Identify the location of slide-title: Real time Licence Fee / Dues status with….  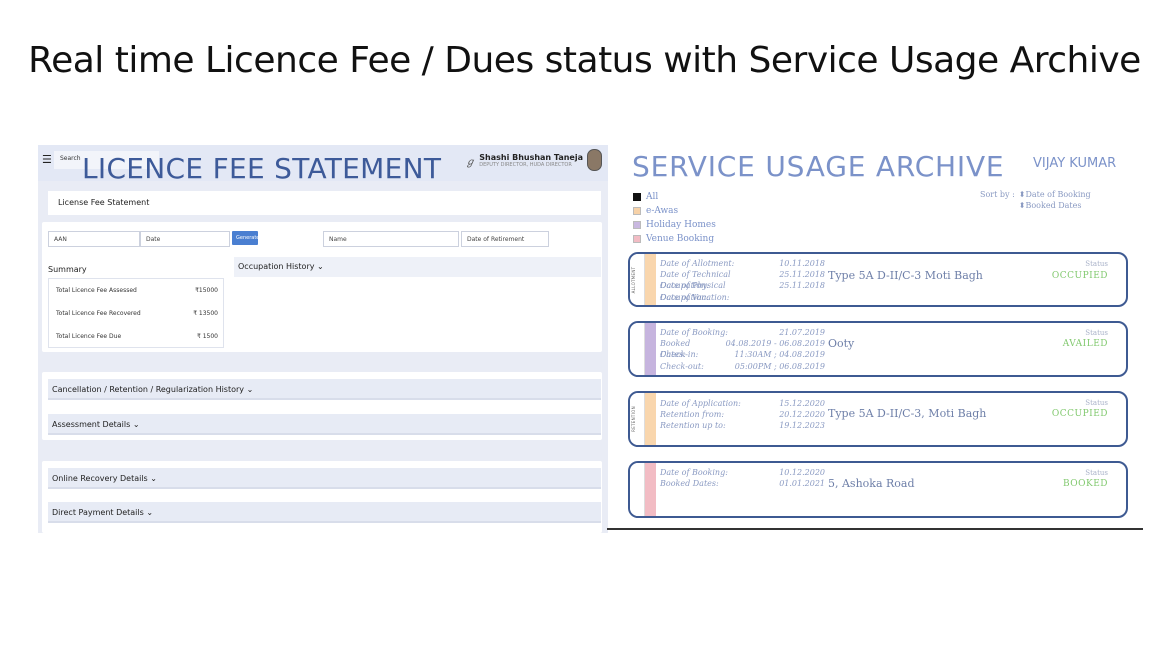
(584, 60).